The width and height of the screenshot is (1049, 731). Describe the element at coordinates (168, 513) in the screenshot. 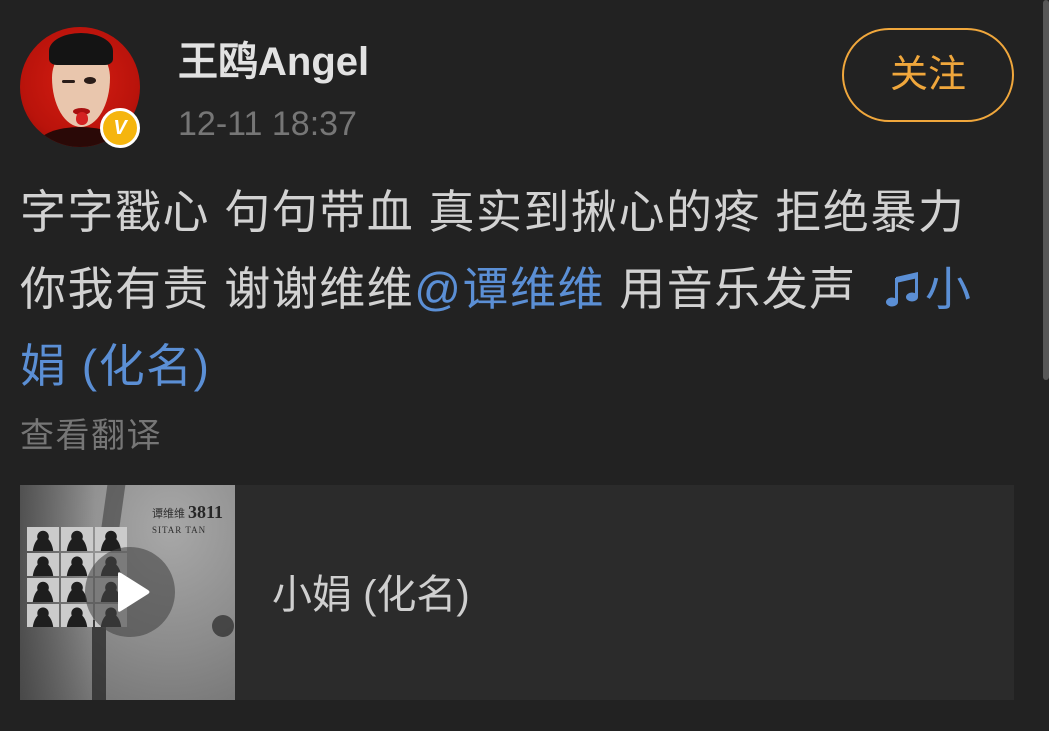

I see `cover-artist: 谭维维` at that location.